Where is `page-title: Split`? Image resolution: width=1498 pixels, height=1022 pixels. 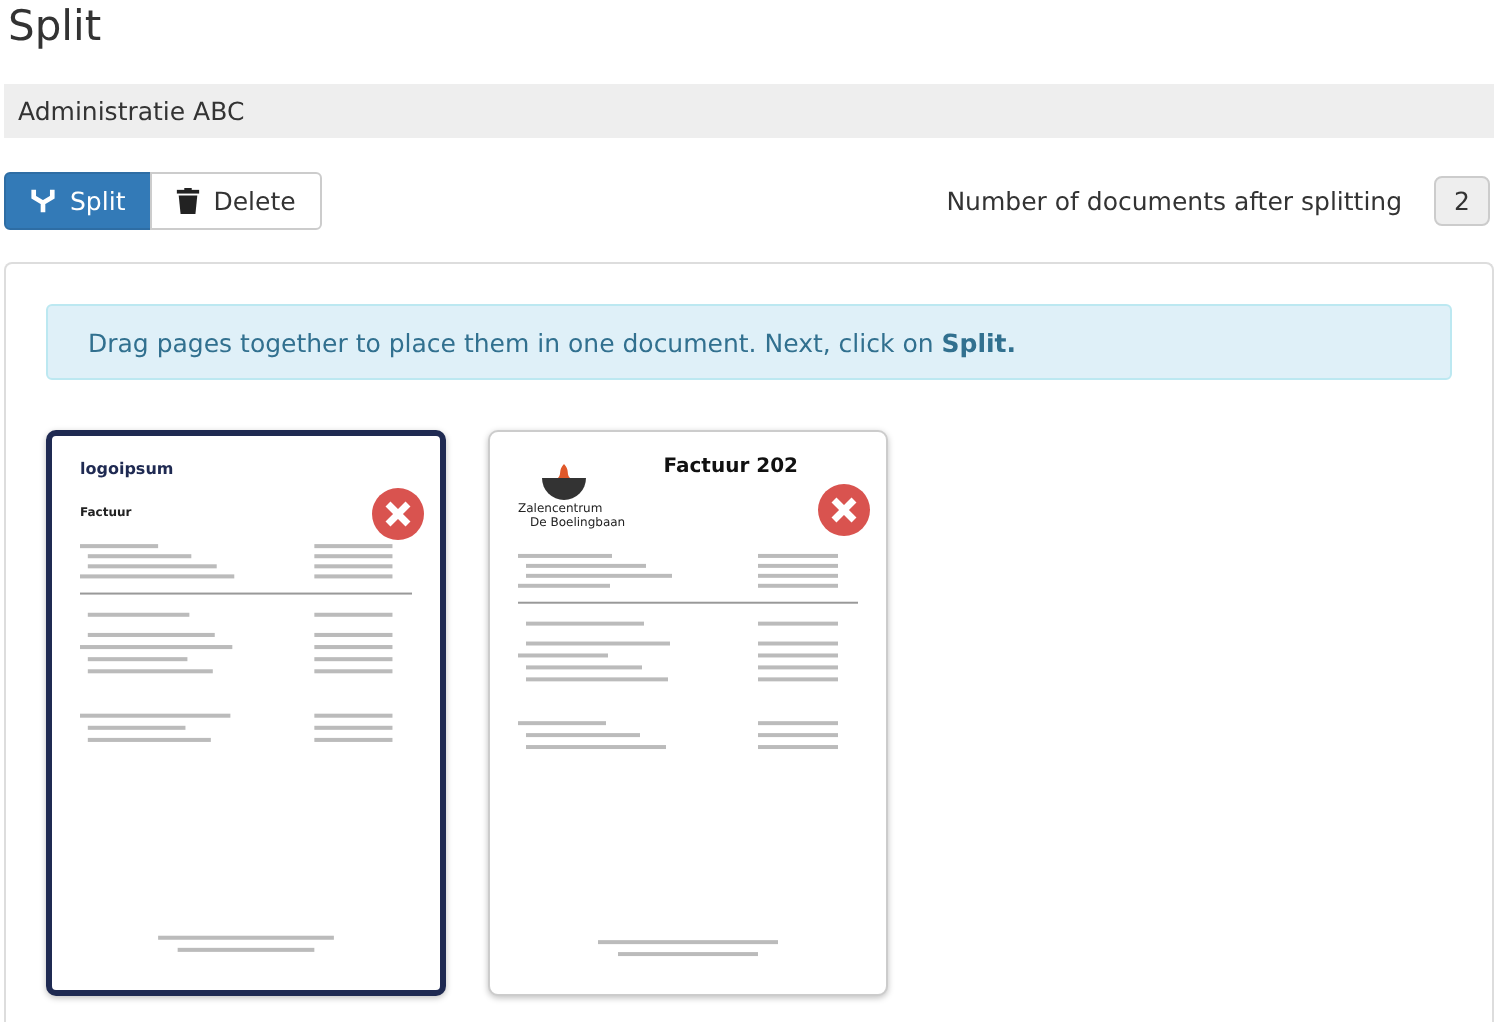
page-title: Split is located at coordinates (55, 27).